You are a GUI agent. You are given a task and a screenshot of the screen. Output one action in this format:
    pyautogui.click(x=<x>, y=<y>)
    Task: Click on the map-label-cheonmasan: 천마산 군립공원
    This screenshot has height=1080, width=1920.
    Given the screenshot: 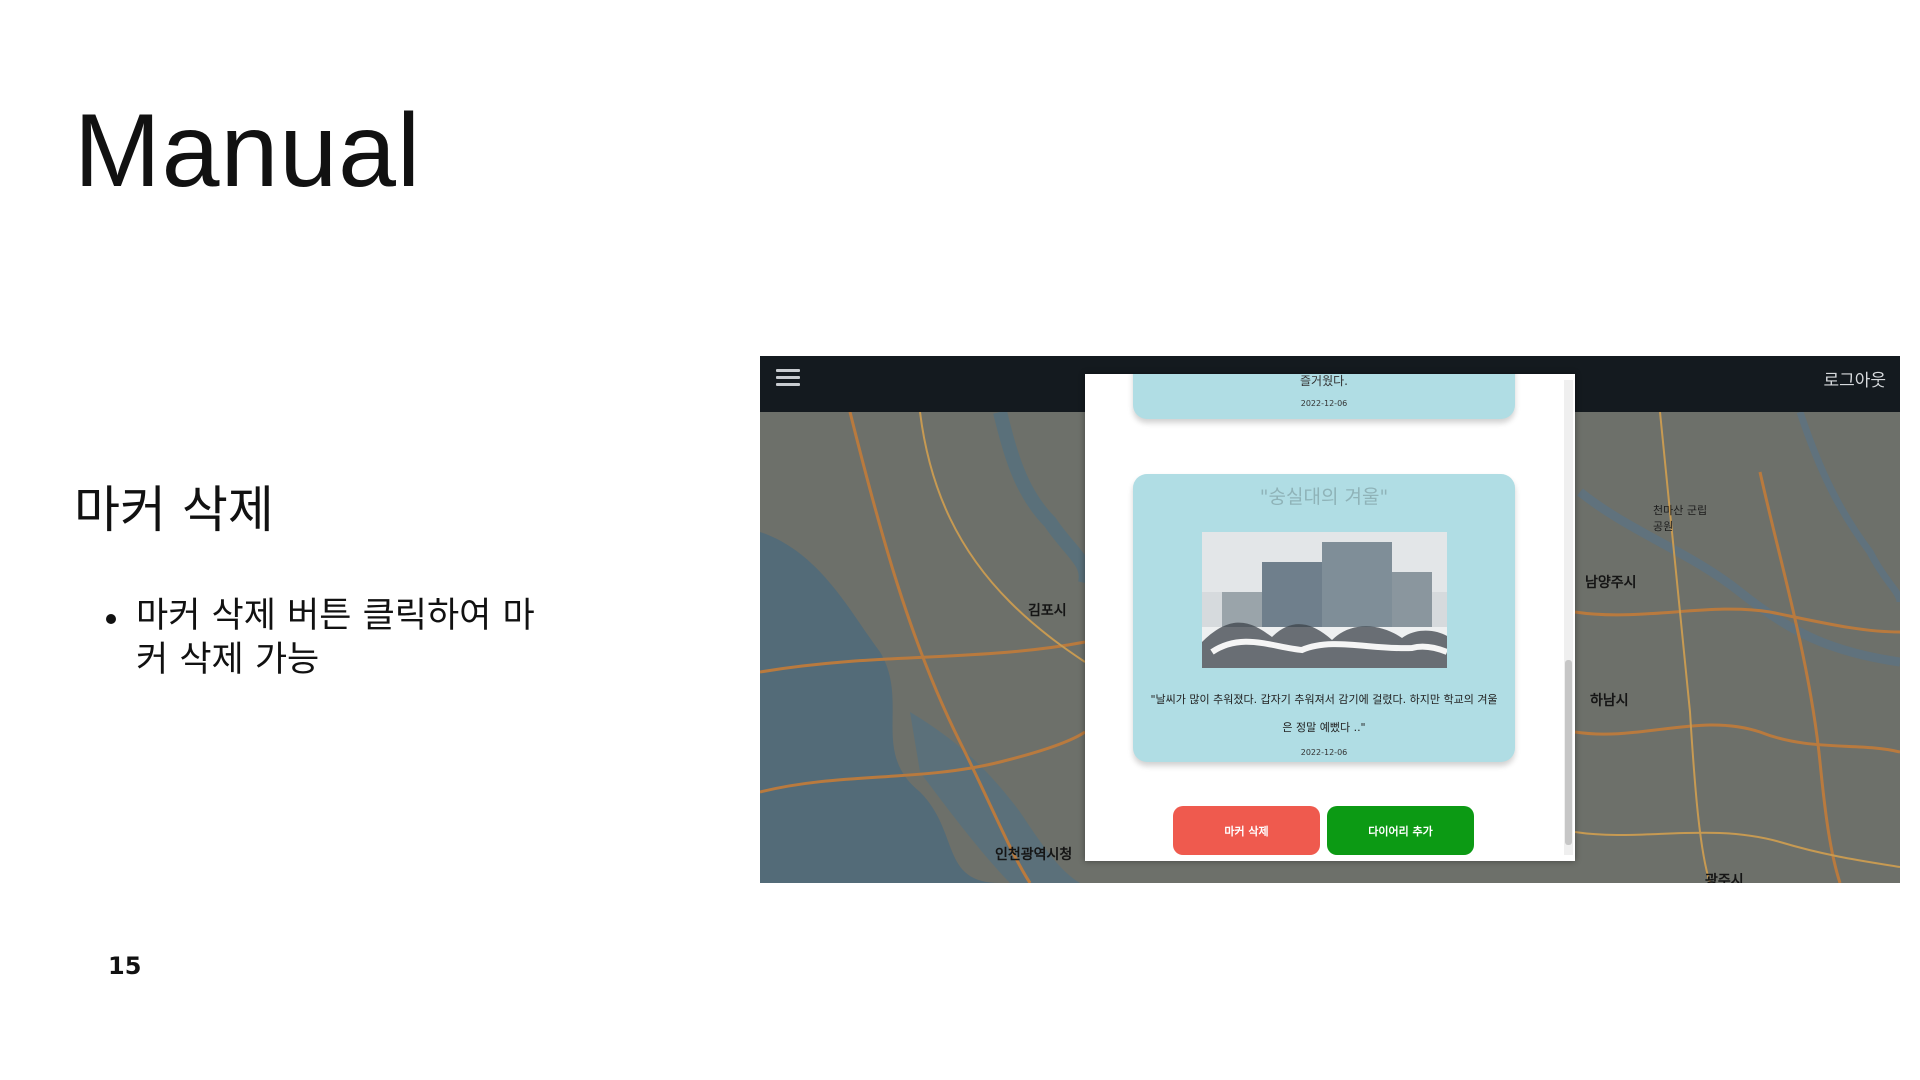 What is the action you would take?
    pyautogui.click(x=1680, y=518)
    